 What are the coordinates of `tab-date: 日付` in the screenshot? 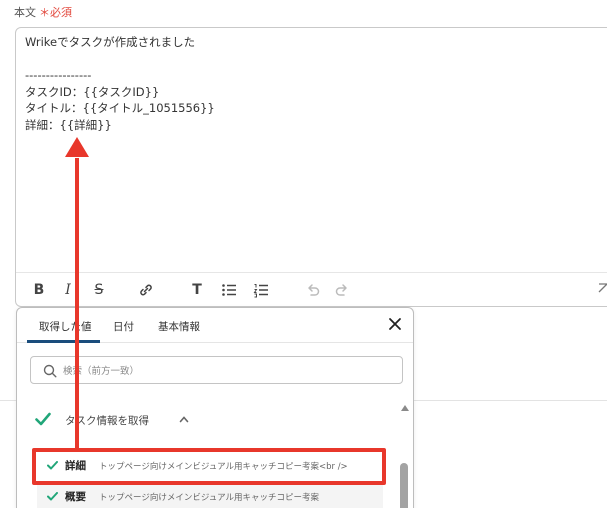 It's located at (123, 326).